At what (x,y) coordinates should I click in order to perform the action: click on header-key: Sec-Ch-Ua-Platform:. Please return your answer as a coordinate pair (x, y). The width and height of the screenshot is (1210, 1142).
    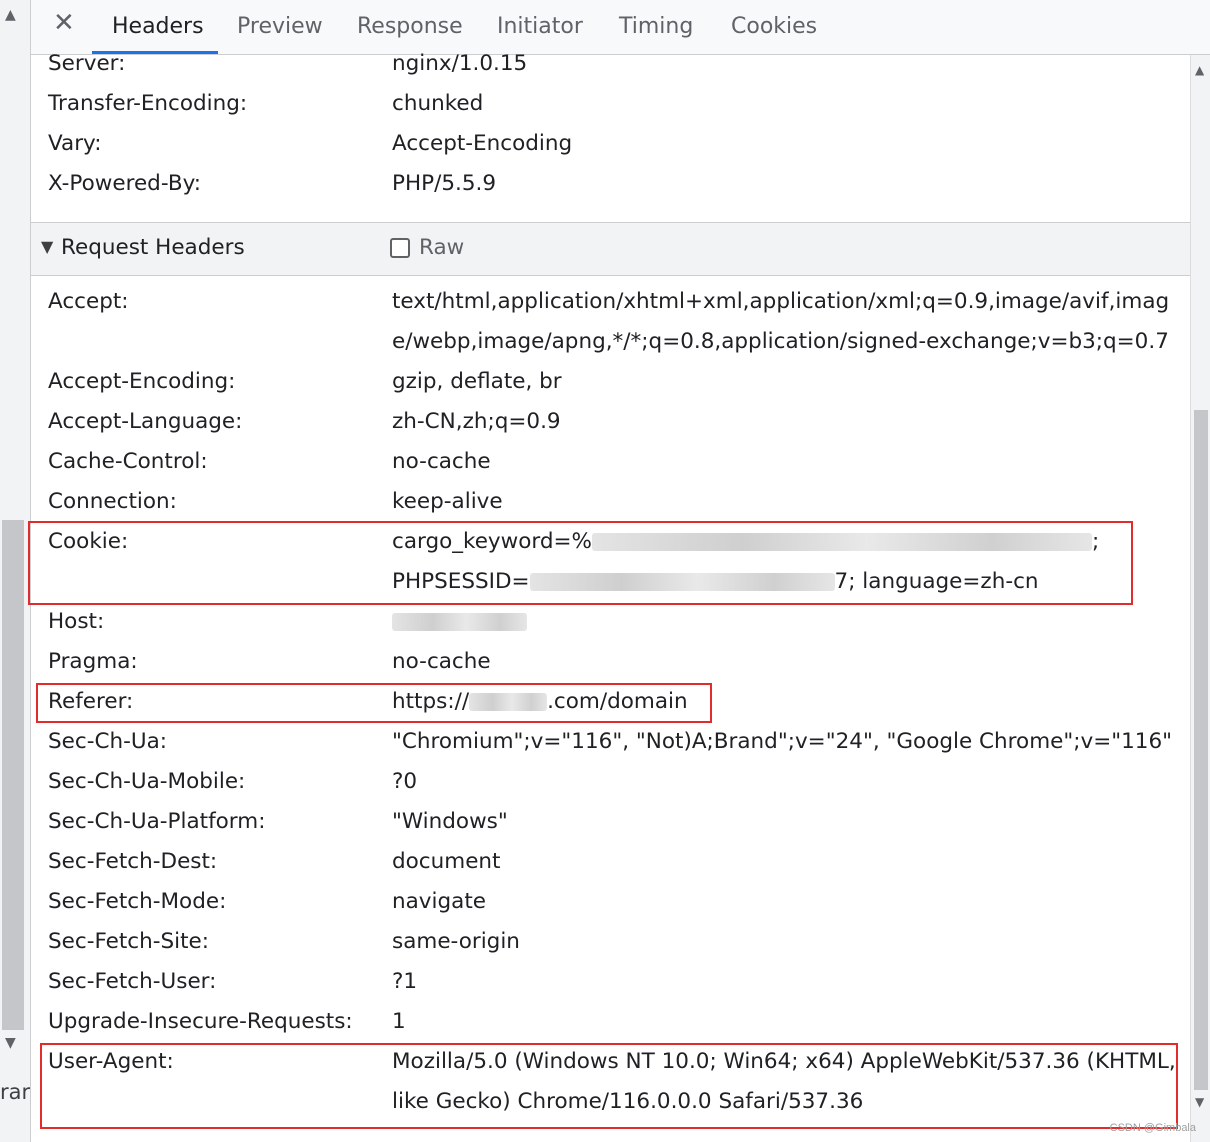
    Looking at the image, I should click on (157, 821).